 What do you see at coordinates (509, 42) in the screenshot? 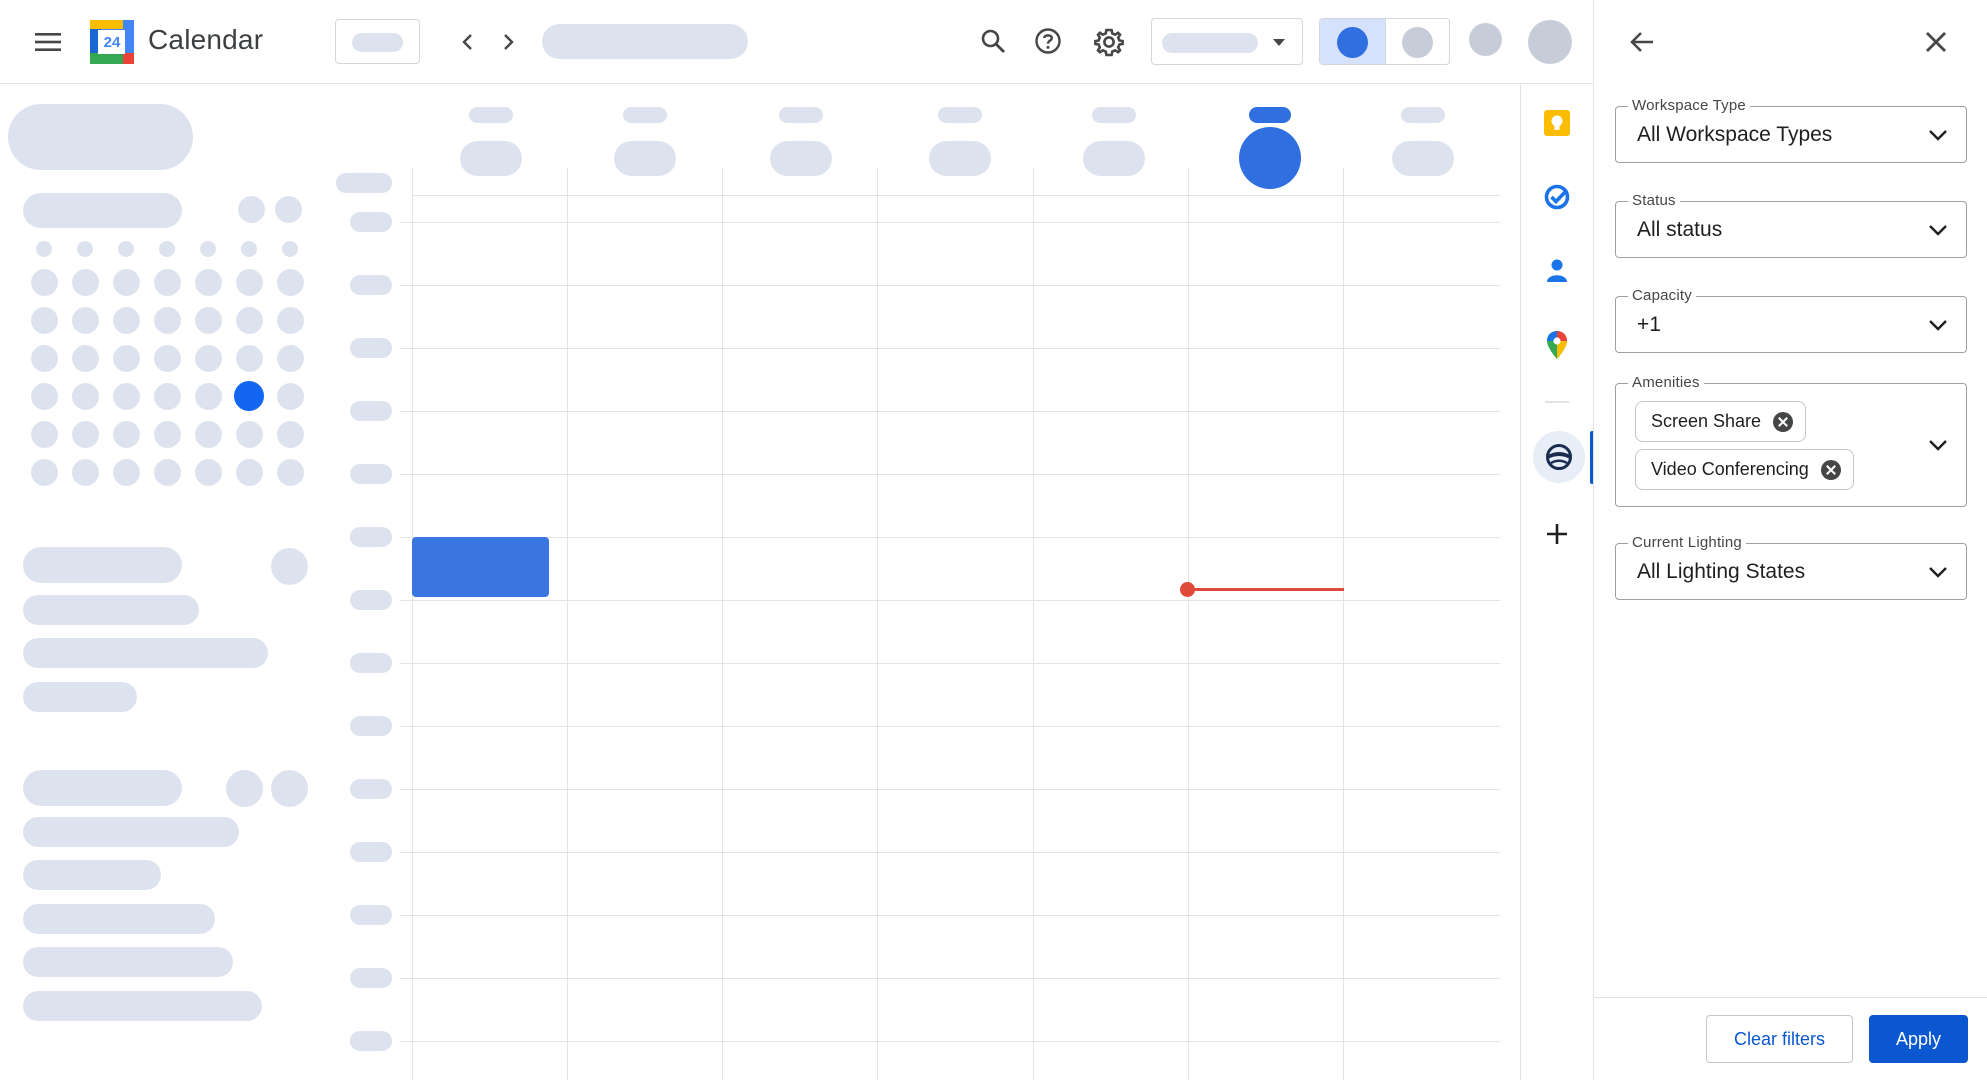
I see `chevron-right-icon` at bounding box center [509, 42].